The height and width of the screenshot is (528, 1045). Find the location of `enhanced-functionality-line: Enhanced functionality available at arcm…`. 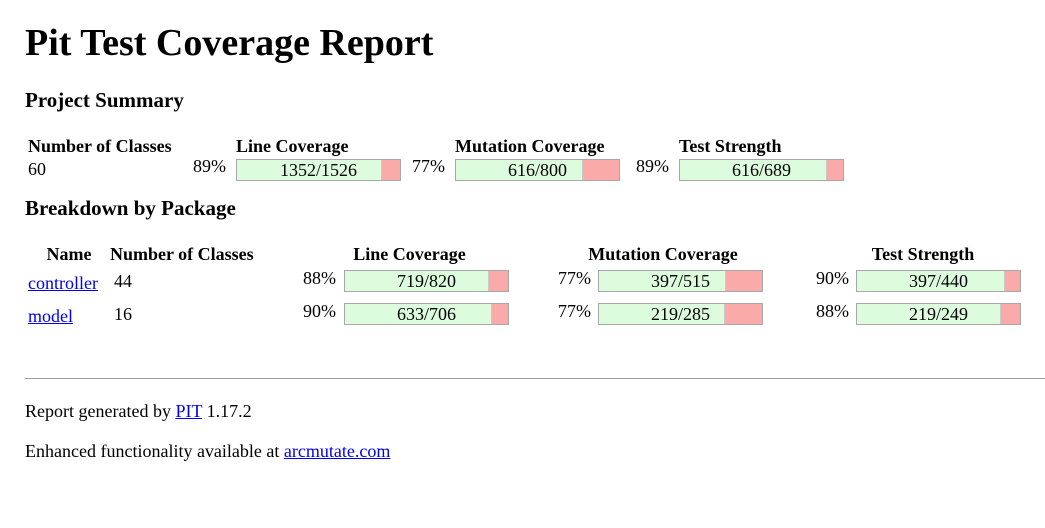

enhanced-functionality-line: Enhanced functionality available at arcm… is located at coordinates (207, 451).